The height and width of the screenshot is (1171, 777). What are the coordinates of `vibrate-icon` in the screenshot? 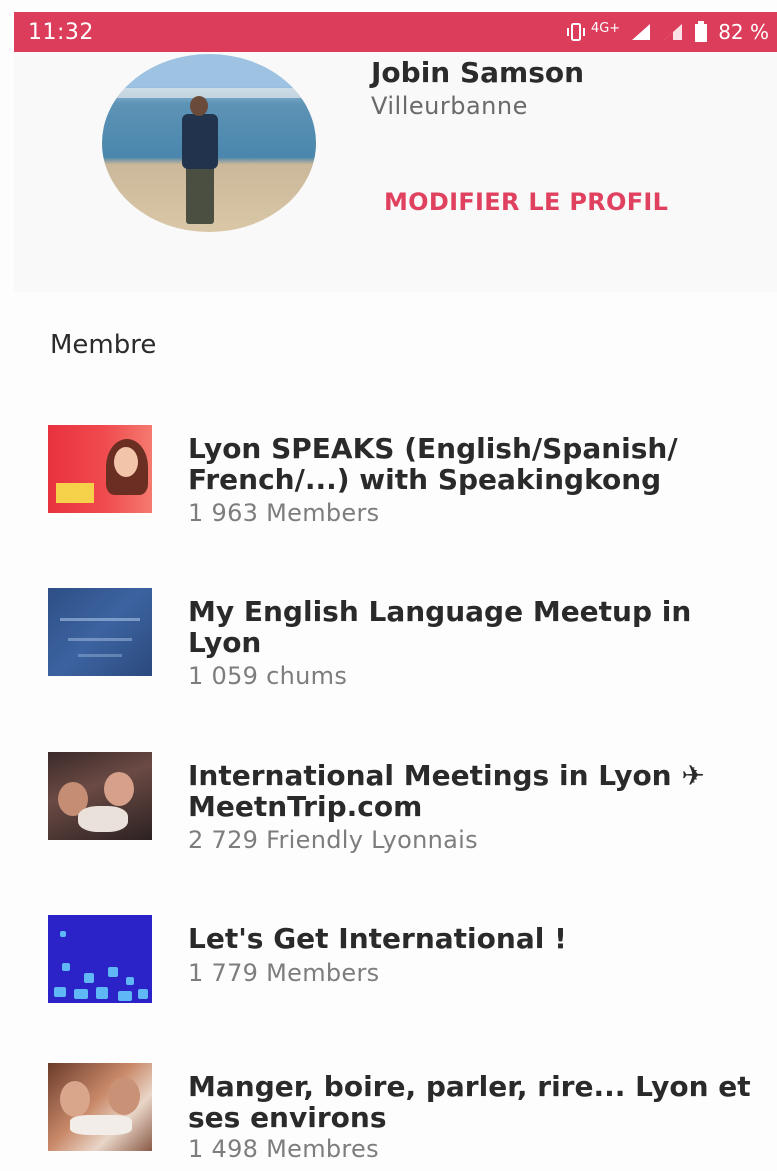 It's located at (576, 32).